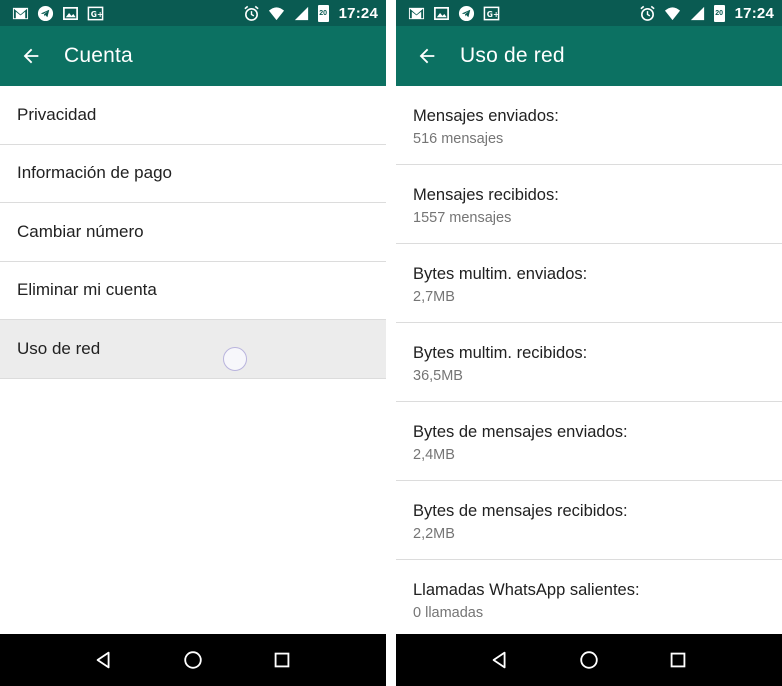 The height and width of the screenshot is (686, 782). I want to click on stat-value: 2,2MB, so click(434, 534).